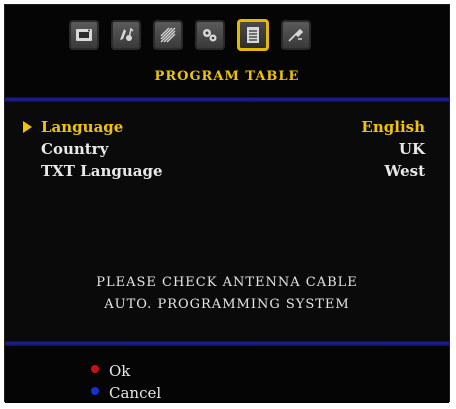  What do you see at coordinates (135, 393) in the screenshot?
I see `cancel-label: Cancel` at bounding box center [135, 393].